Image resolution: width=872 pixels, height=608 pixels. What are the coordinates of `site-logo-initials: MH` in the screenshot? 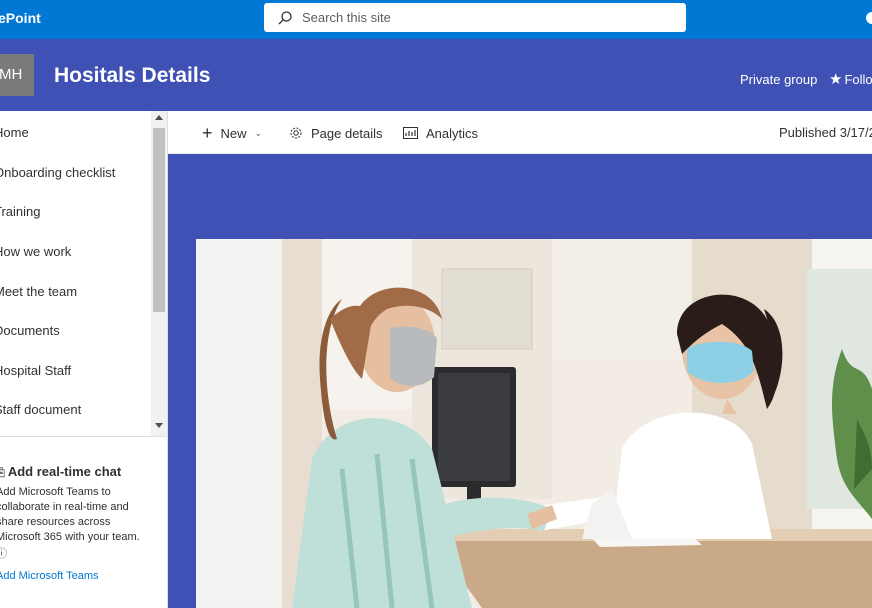 It's located at (11, 74).